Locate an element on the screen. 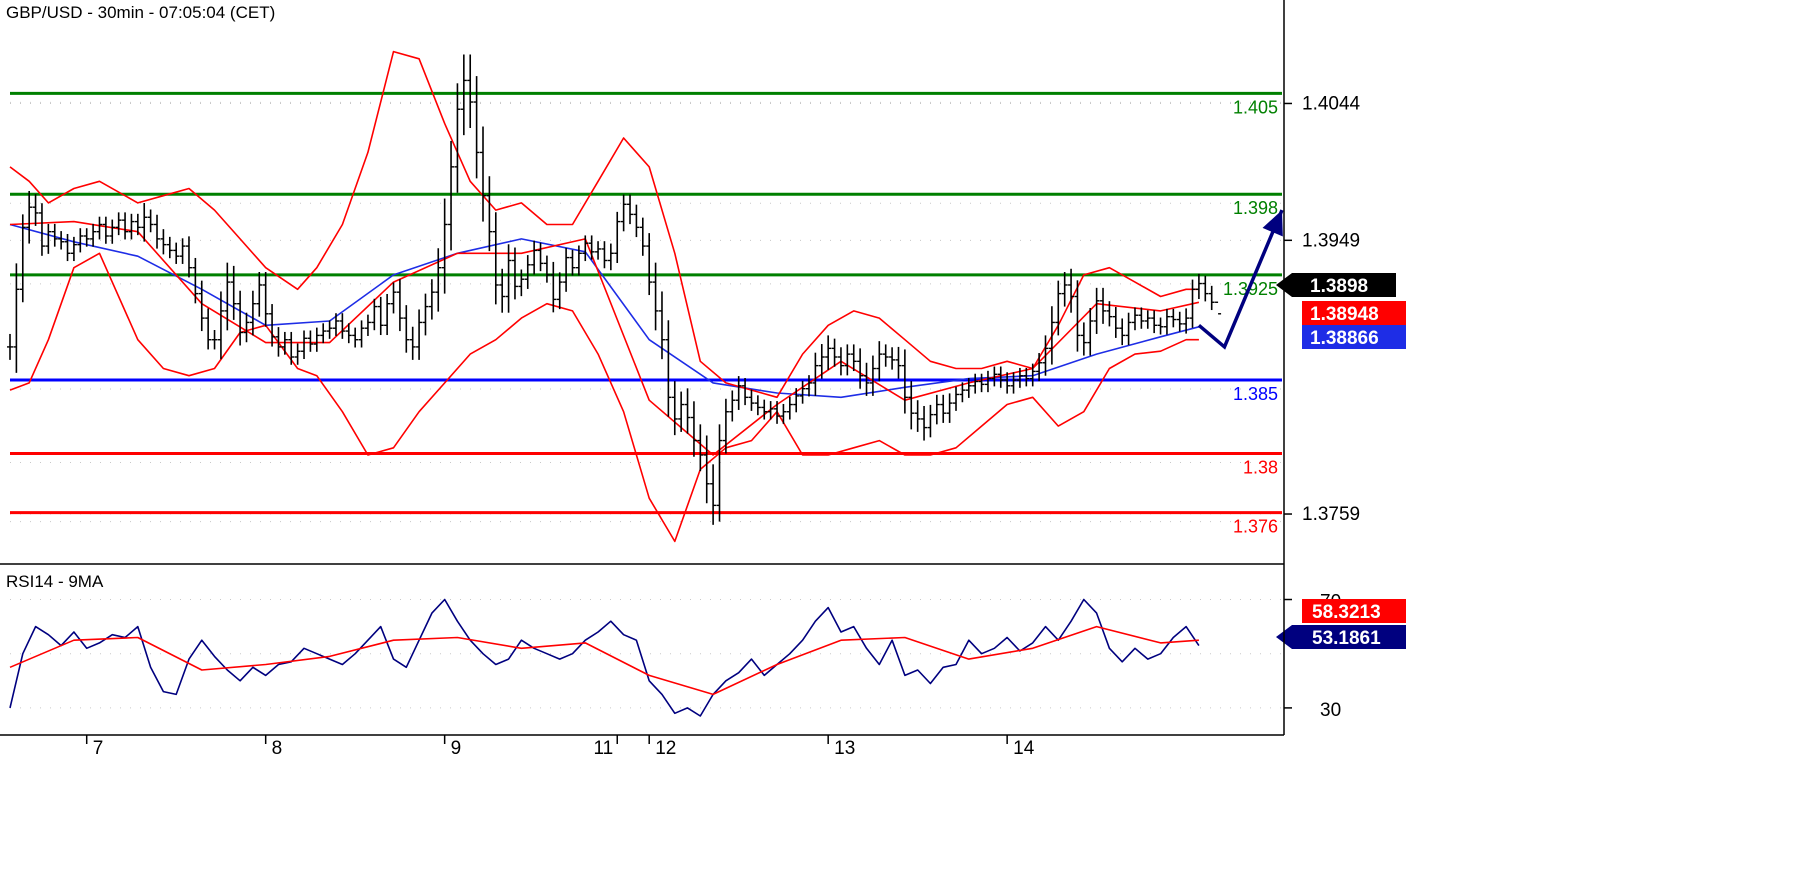  x-tick-label: 13 is located at coordinates (844, 748).